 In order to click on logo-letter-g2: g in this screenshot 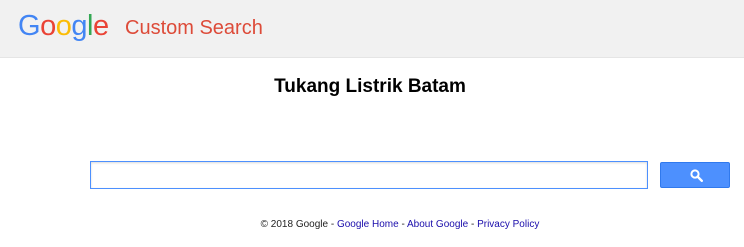, I will do `click(79, 26)`.